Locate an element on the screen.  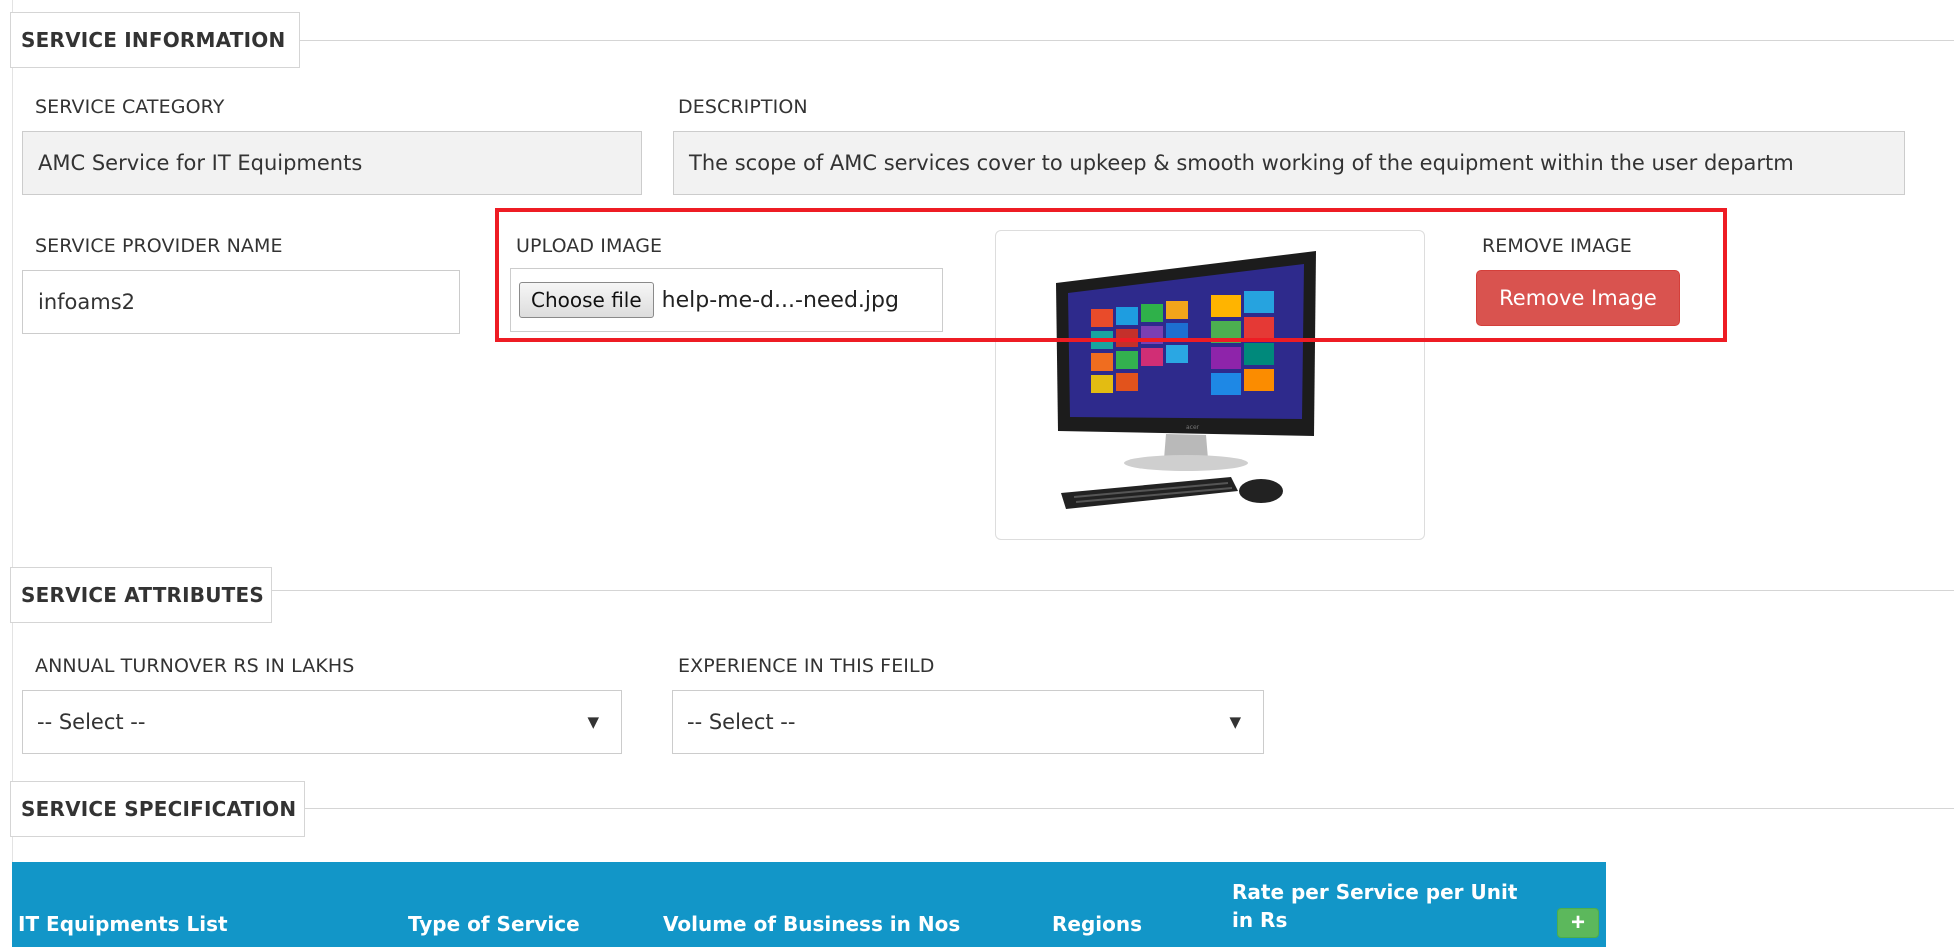
image-preview: acer is located at coordinates (1210, 385).